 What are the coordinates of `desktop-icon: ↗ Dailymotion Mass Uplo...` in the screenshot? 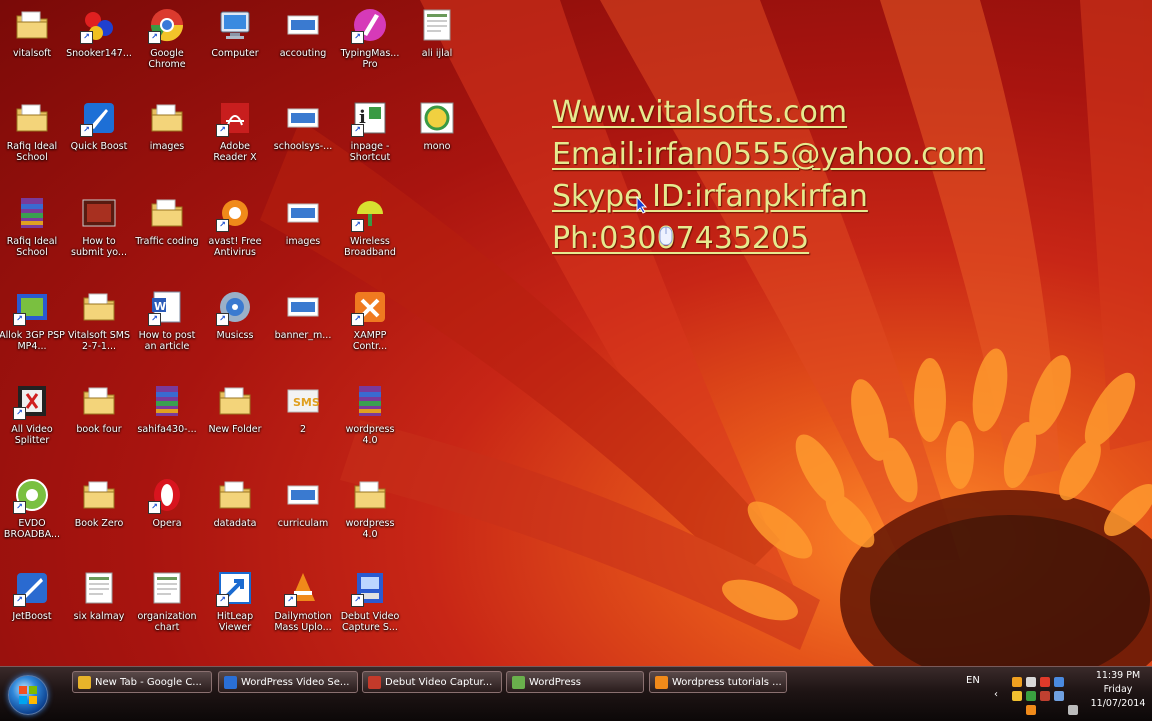 It's located at (303, 608).